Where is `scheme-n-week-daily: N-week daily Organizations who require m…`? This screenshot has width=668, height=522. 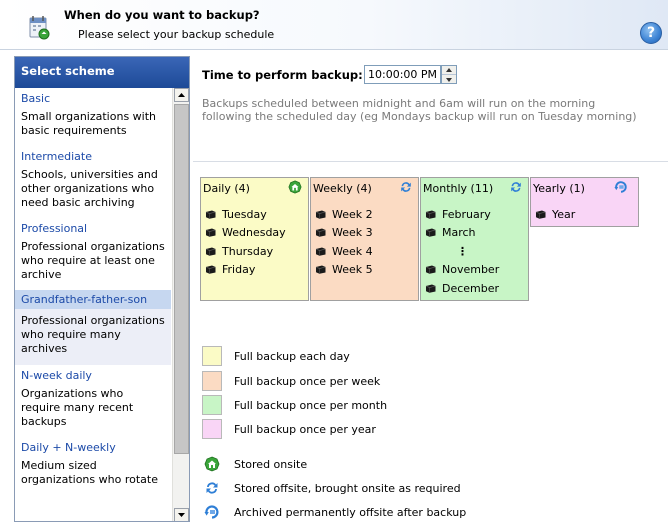
scheme-n-week-daily: N-week daily Organizations who require m… is located at coordinates (93, 401).